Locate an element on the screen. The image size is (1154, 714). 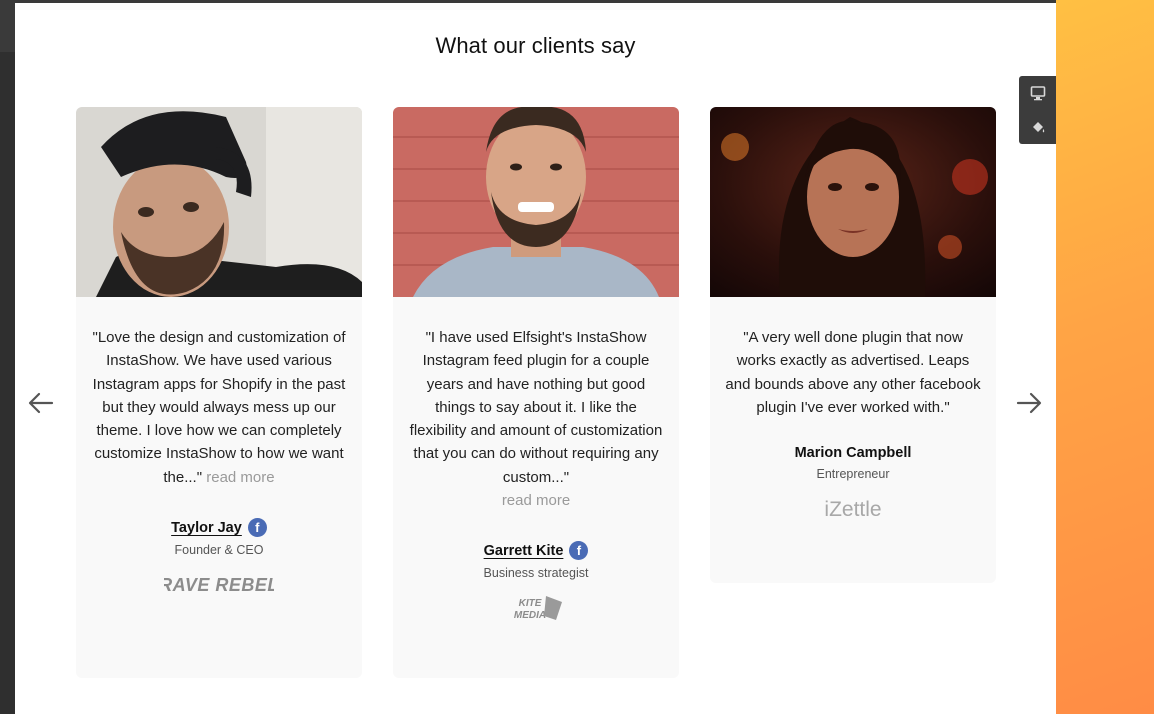
author-name: Marion Campbell is located at coordinates (853, 453).